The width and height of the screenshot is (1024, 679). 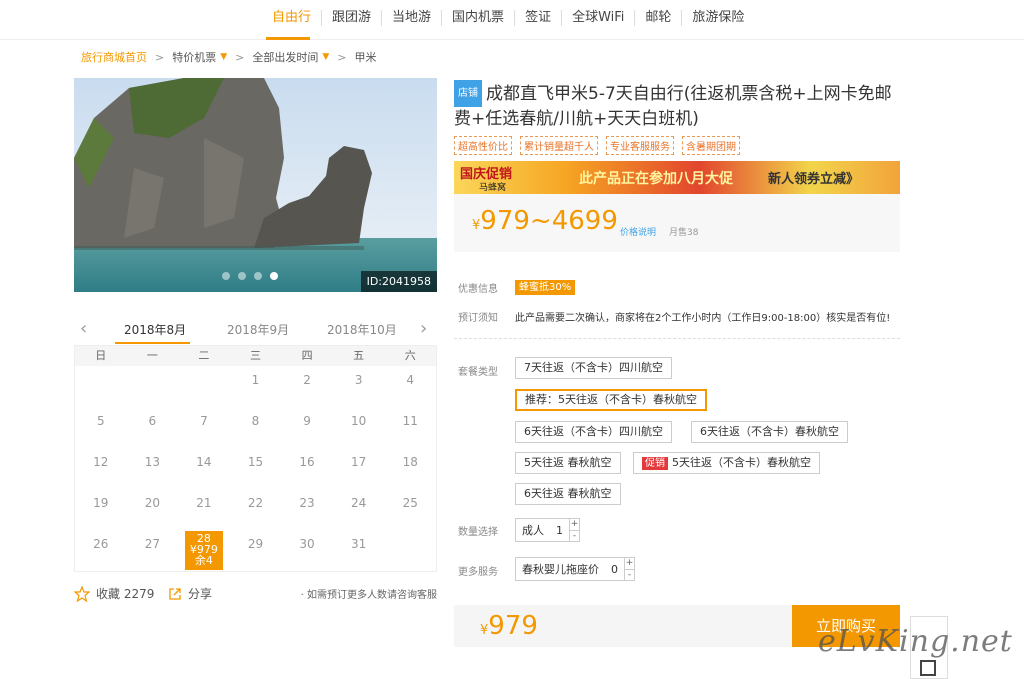 What do you see at coordinates (255, 185) in the screenshot?
I see `product-image-carousel: ID:2041958` at bounding box center [255, 185].